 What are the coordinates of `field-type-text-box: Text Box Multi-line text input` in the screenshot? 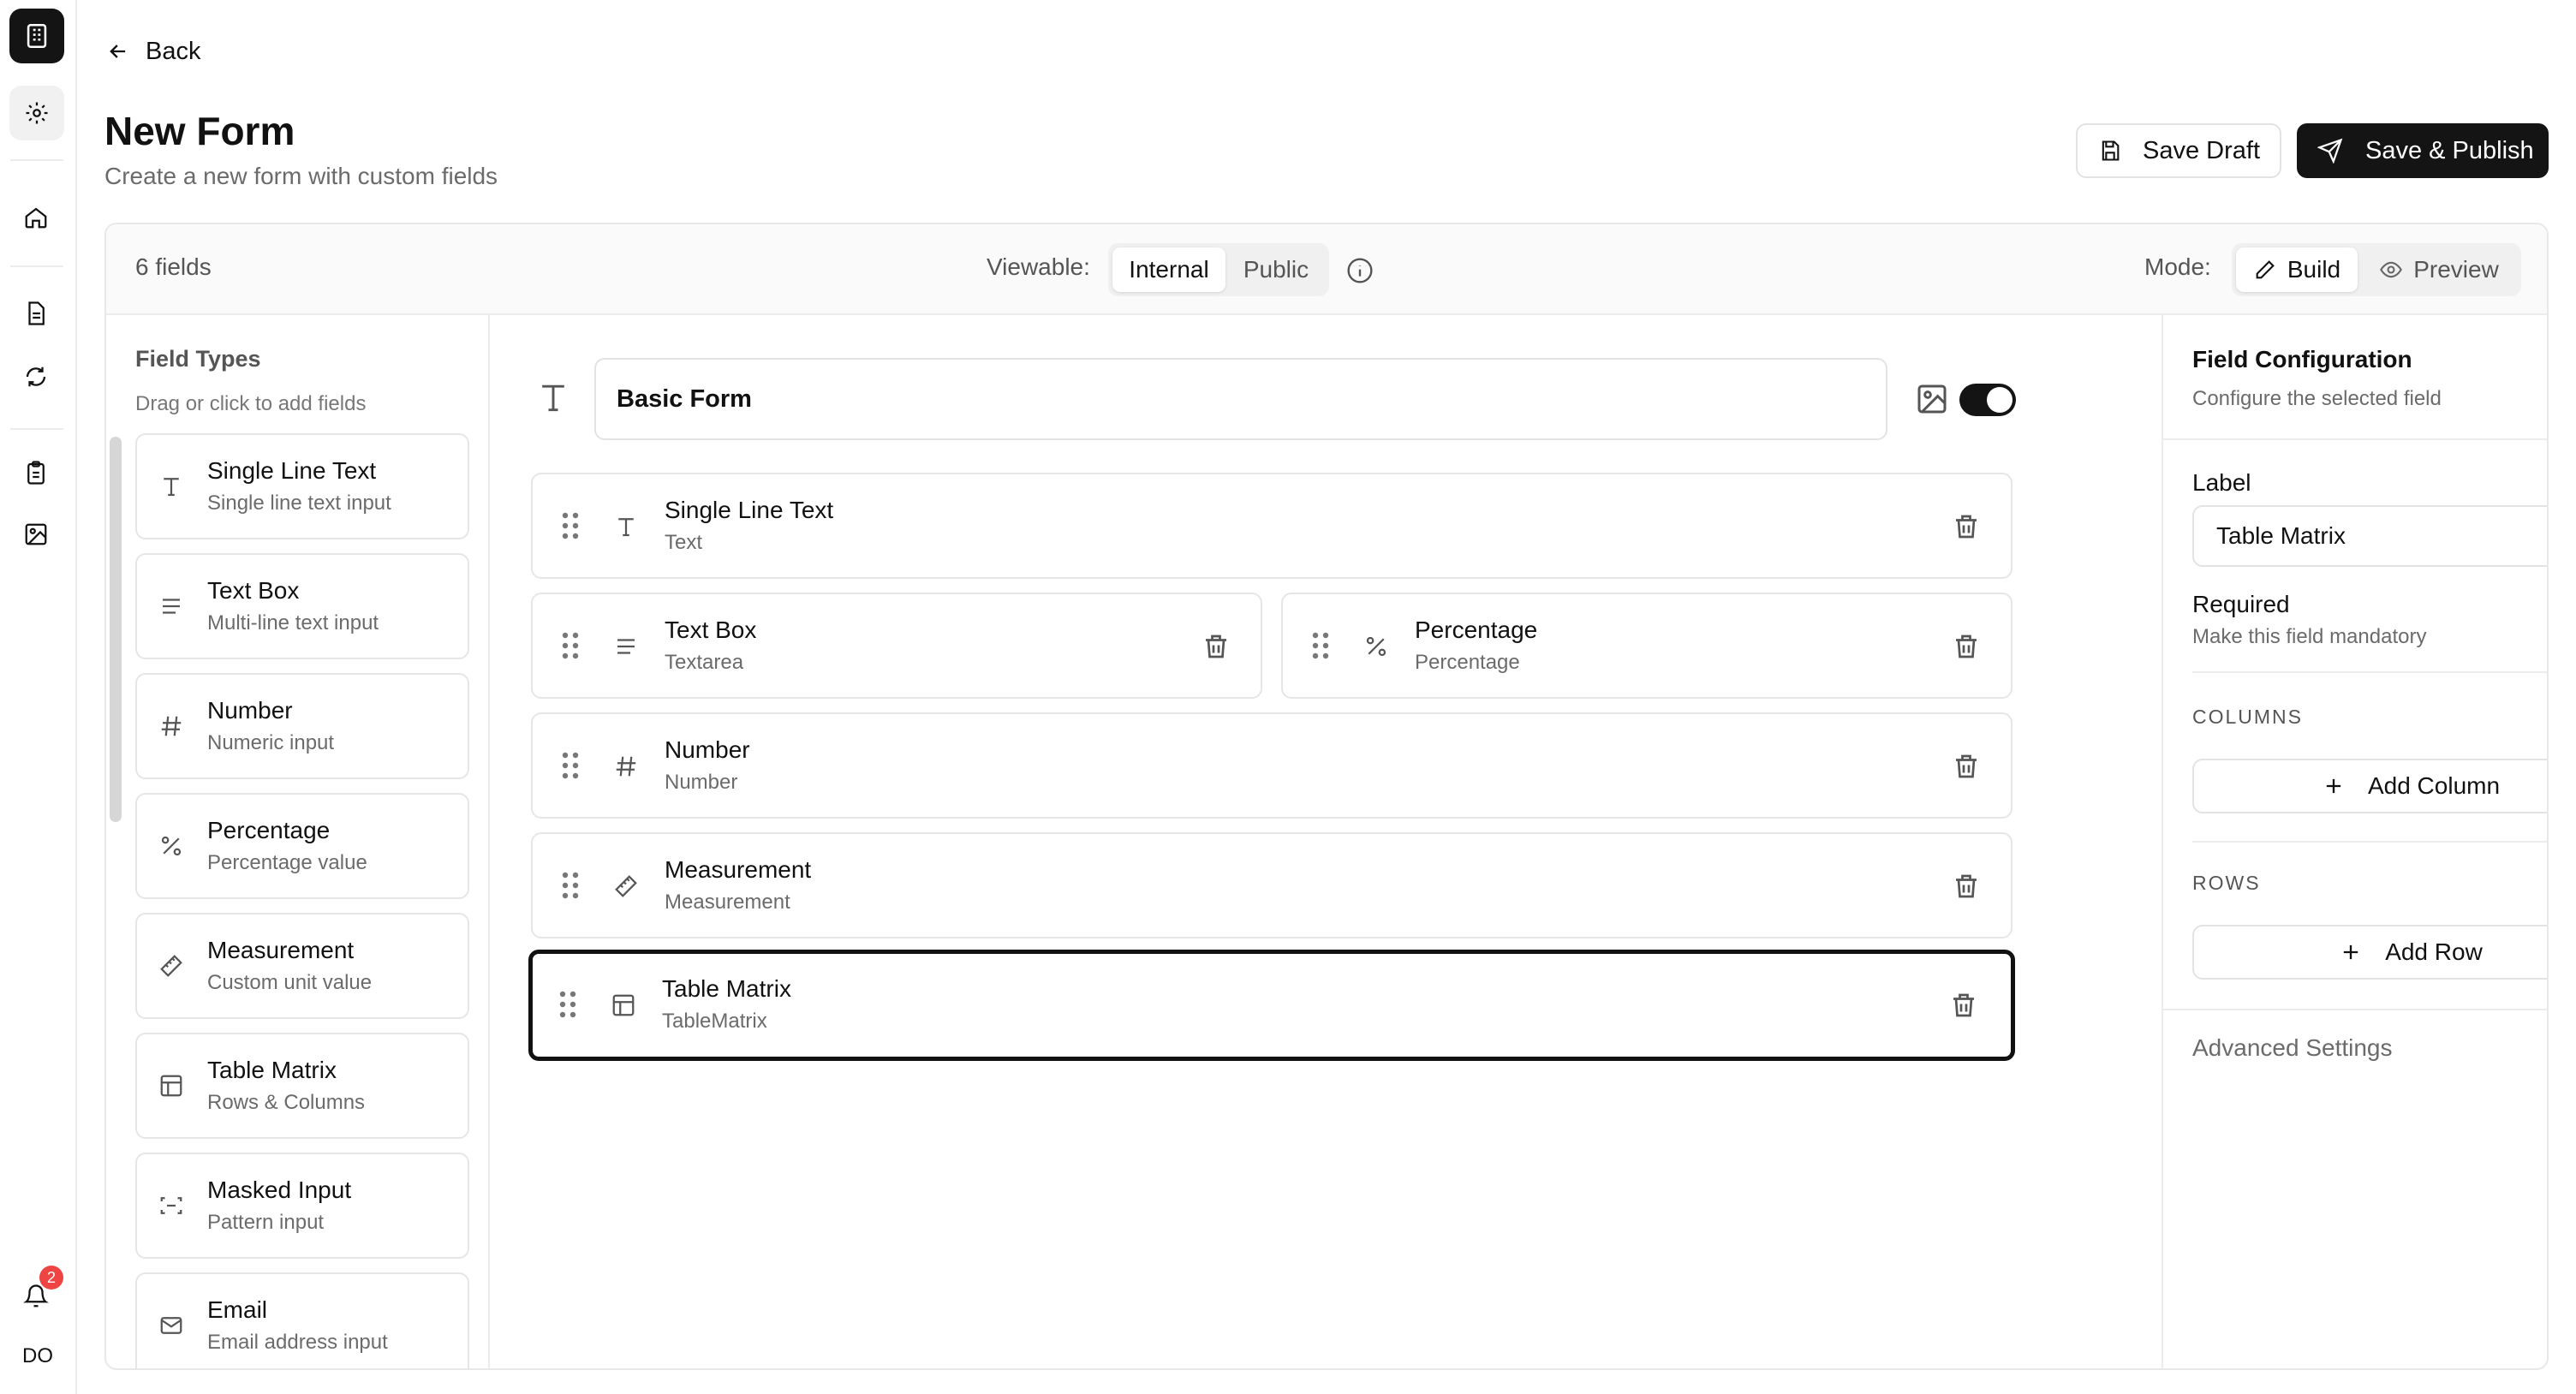 It's located at (302, 606).